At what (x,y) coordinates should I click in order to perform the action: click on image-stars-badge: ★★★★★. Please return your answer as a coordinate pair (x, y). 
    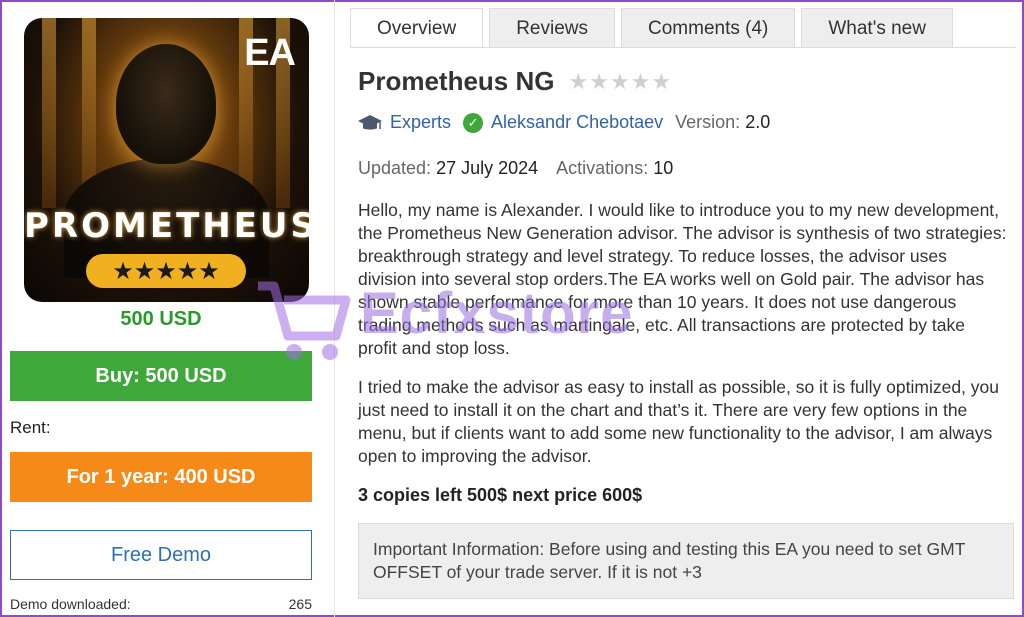
    Looking at the image, I should click on (166, 271).